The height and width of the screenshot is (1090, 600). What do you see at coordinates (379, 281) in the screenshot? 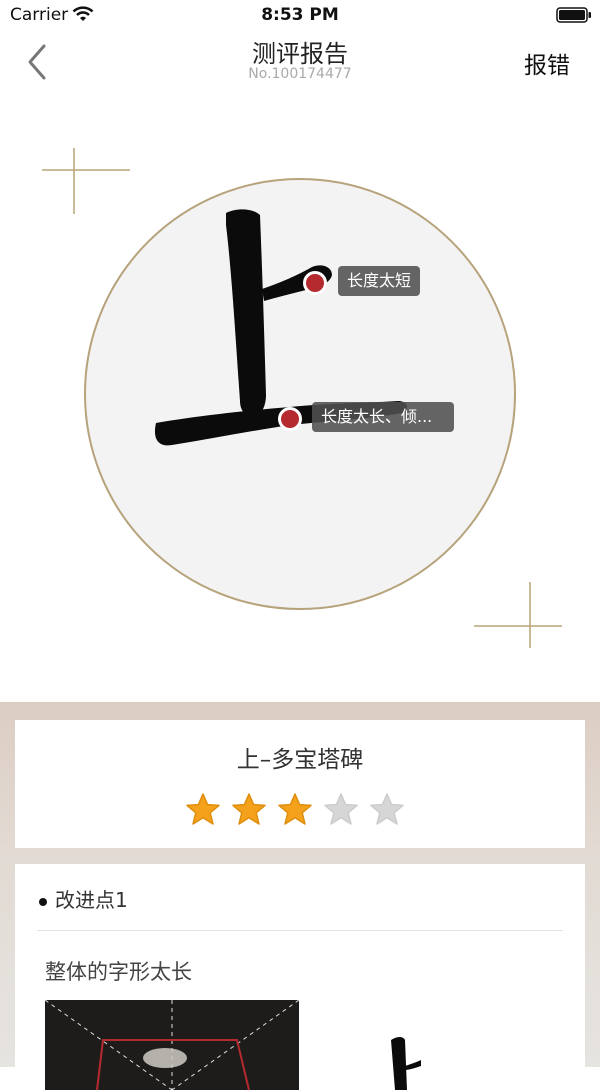
I see `annotation-tag: 长度太短` at bounding box center [379, 281].